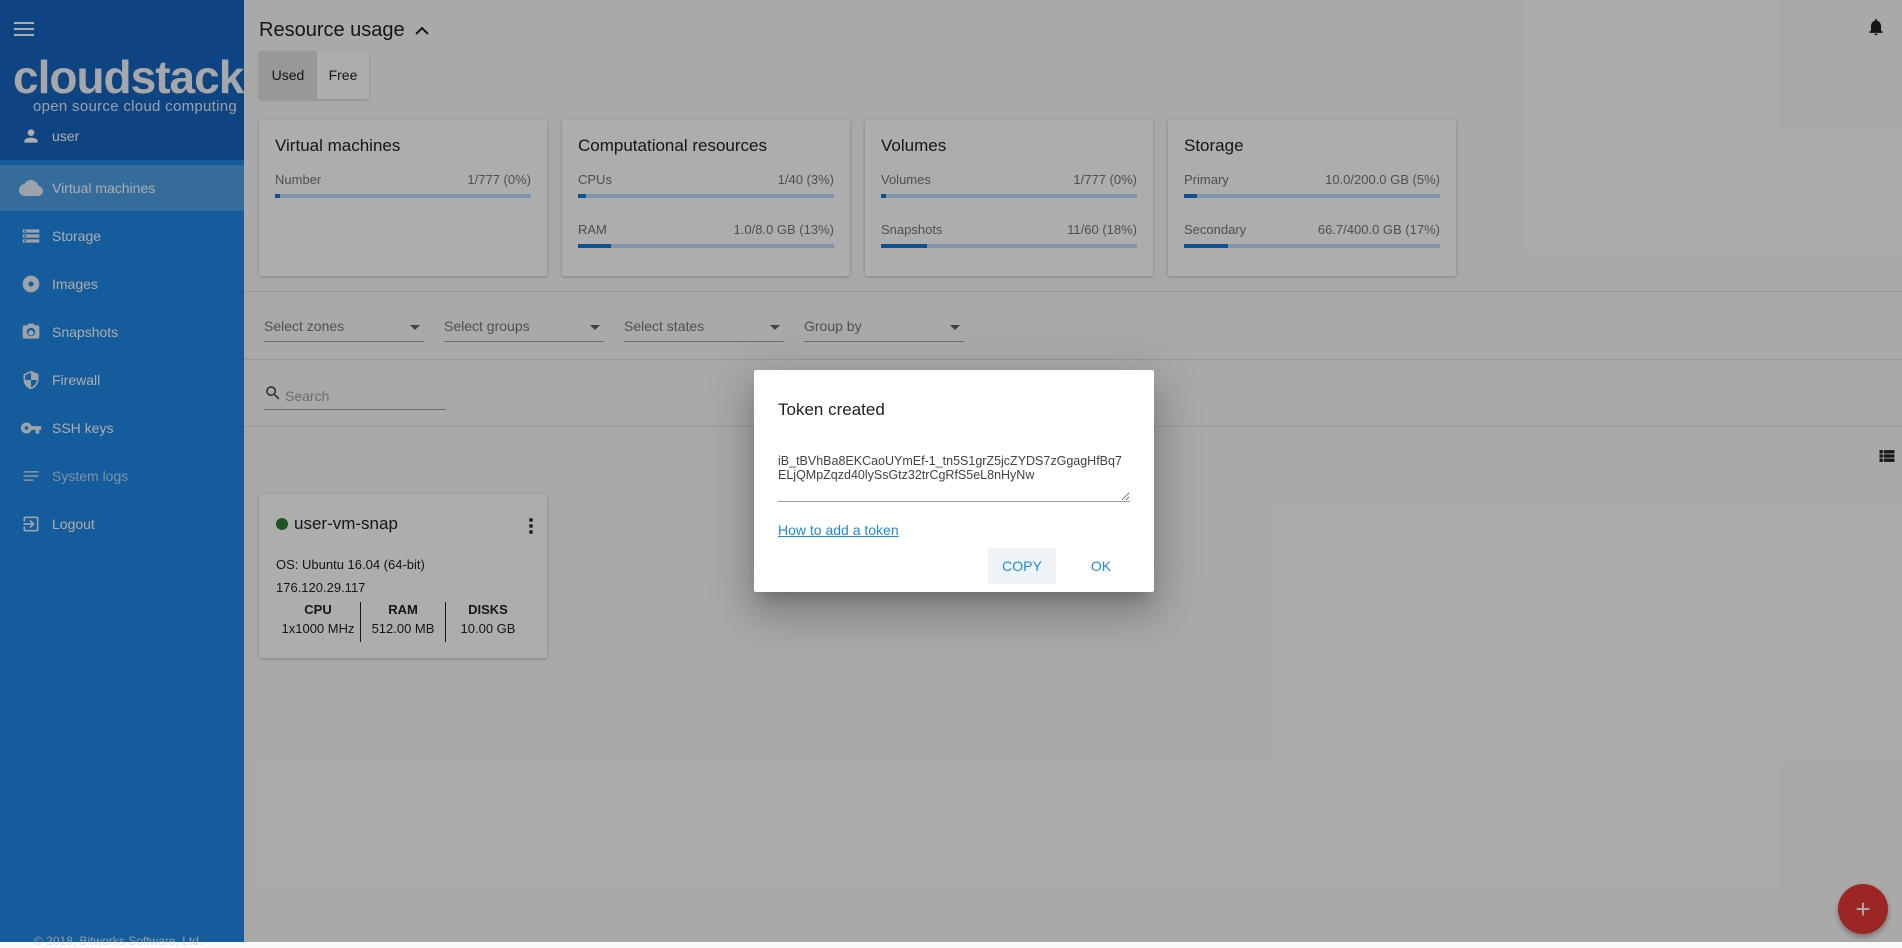 This screenshot has height=948, width=1902. Describe the element at coordinates (831, 409) in the screenshot. I see `dialog-title: Token created` at that location.